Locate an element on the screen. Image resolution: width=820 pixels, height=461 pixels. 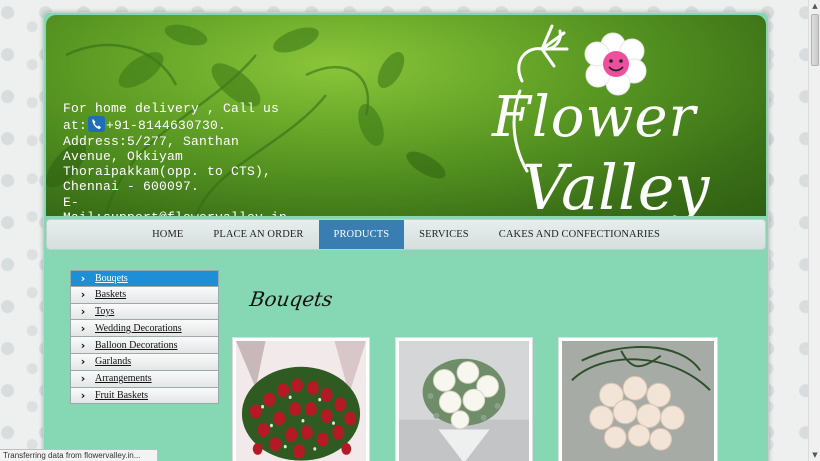
sidebar-item-label: Wedding Decorations is located at coordinates (138, 328).